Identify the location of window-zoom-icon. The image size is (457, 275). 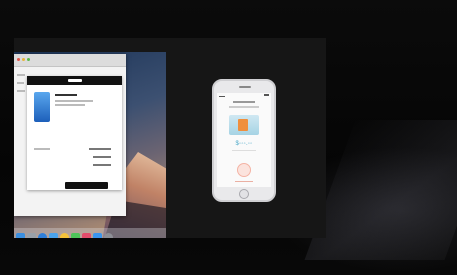
(28, 59).